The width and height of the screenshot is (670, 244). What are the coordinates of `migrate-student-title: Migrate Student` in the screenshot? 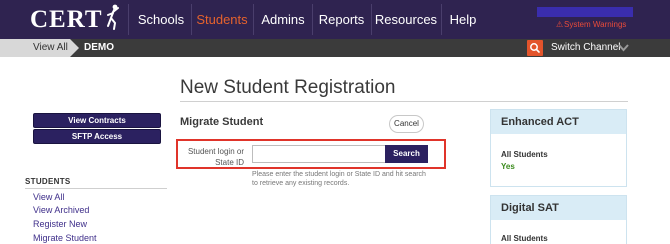 It's located at (222, 122).